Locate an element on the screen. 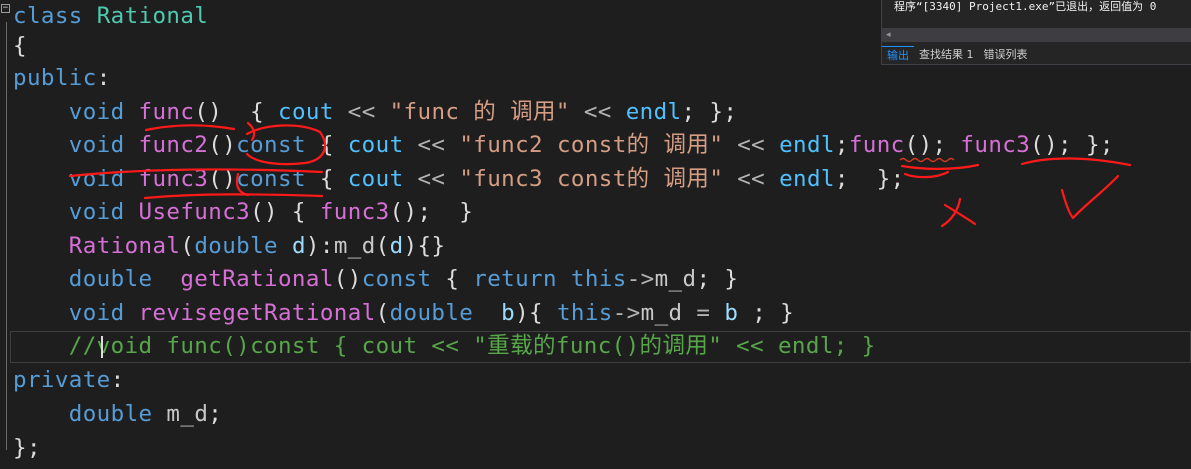 The height and width of the screenshot is (469, 1191). code-token: revisegetRational is located at coordinates (257, 313).